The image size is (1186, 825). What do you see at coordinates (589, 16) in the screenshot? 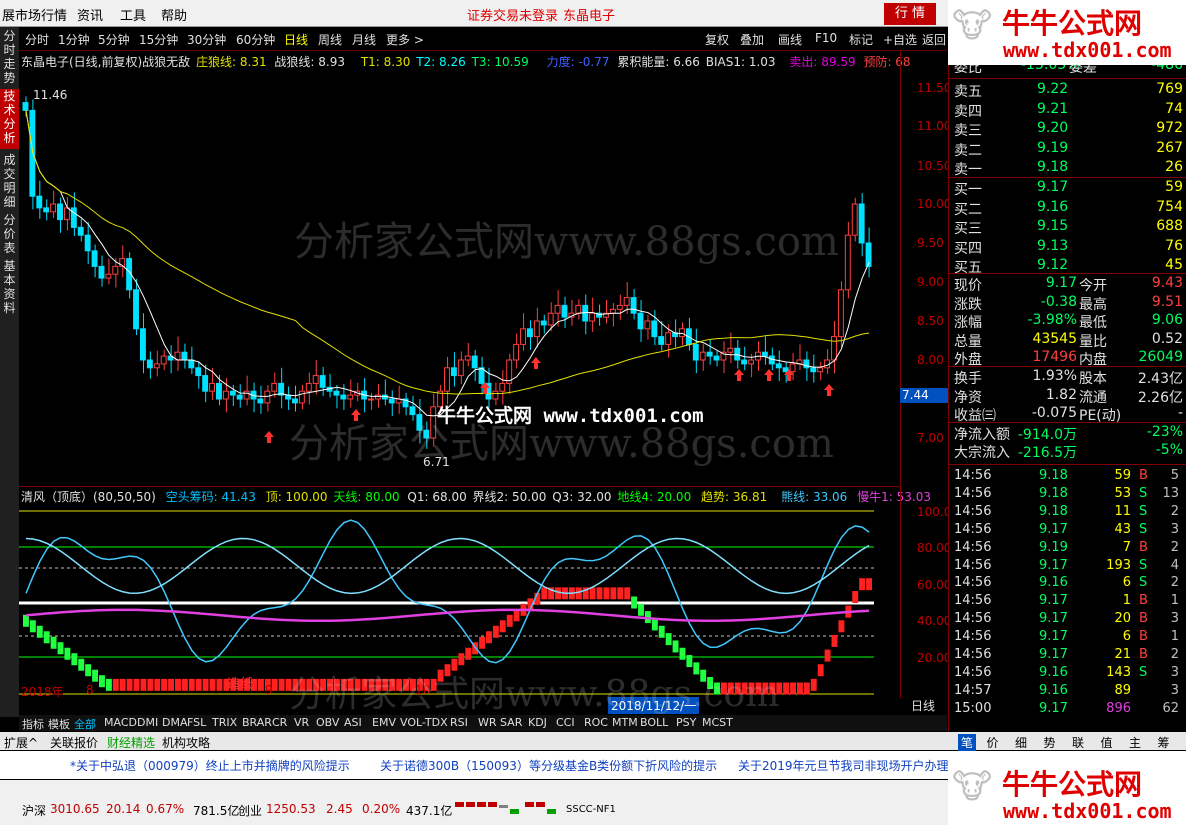
I see `stock-title: 东晶电子` at bounding box center [589, 16].